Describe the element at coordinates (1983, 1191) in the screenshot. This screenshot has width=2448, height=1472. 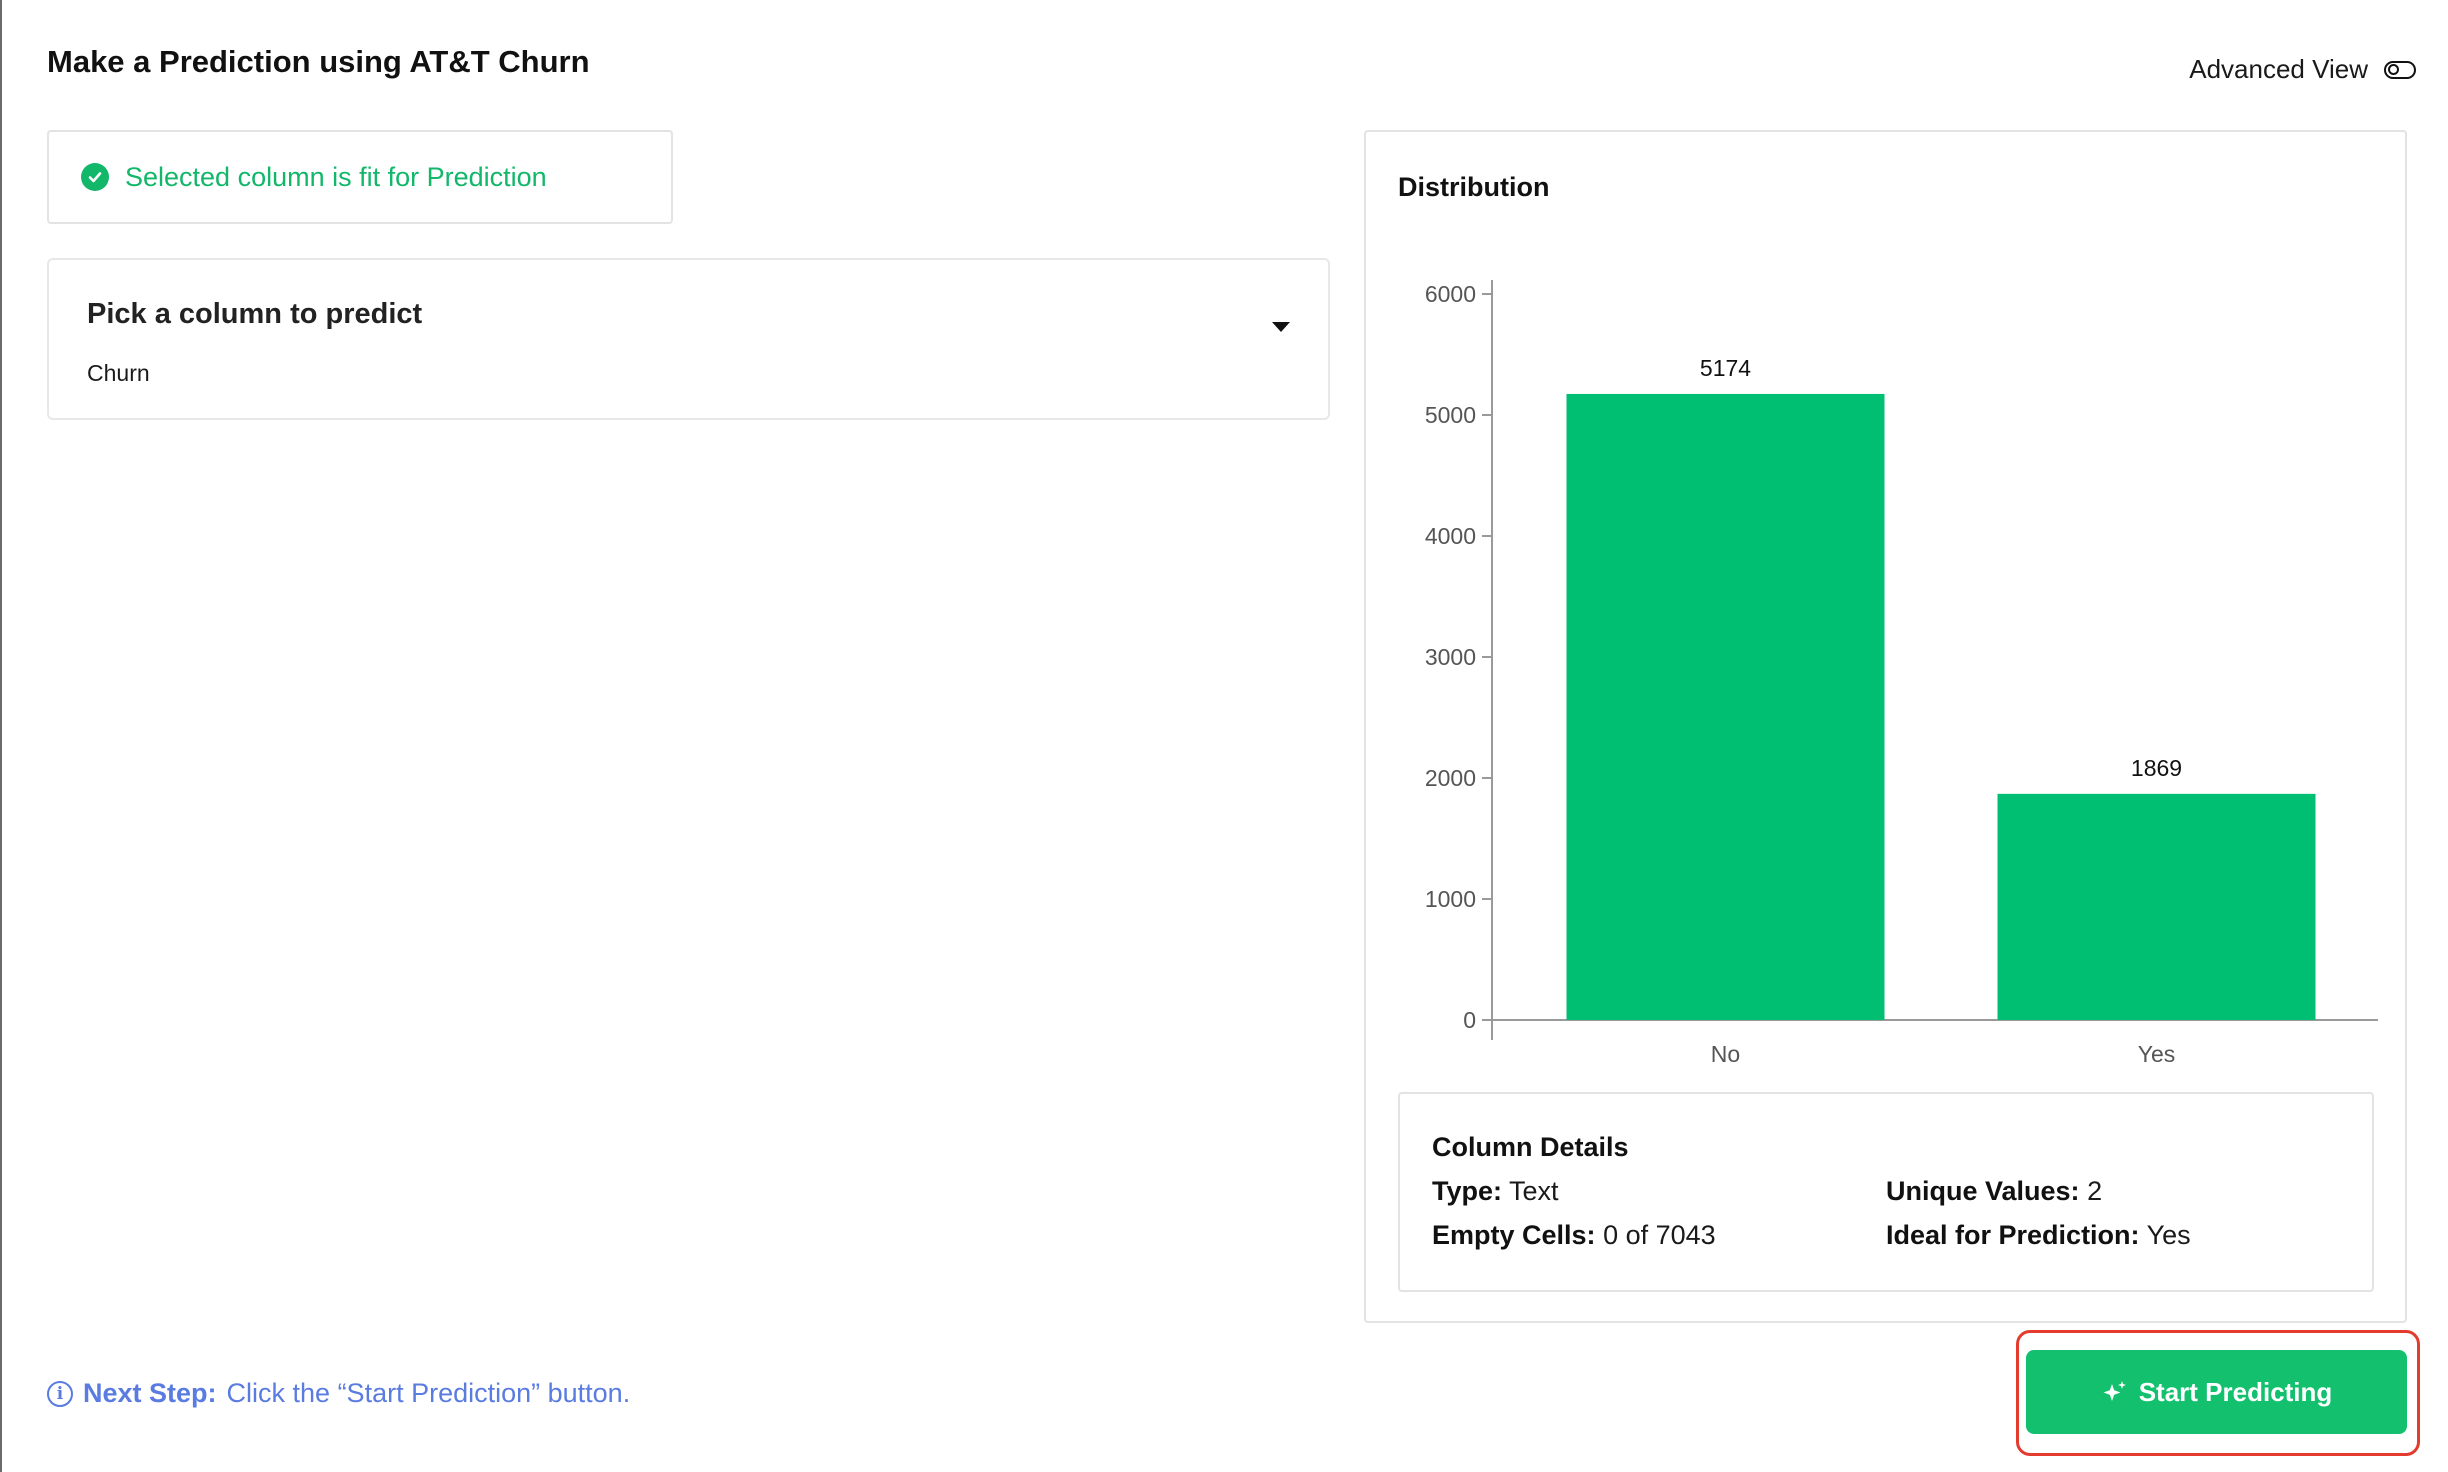
I see `detail-unique-label: Unique Values:` at that location.